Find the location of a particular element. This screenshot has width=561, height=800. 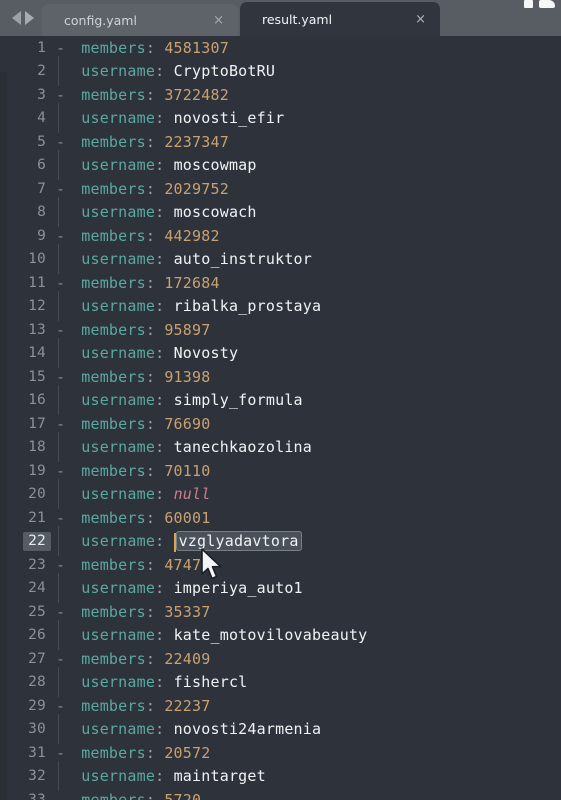

code-line: 33 - members: 5720 is located at coordinates (280, 794).